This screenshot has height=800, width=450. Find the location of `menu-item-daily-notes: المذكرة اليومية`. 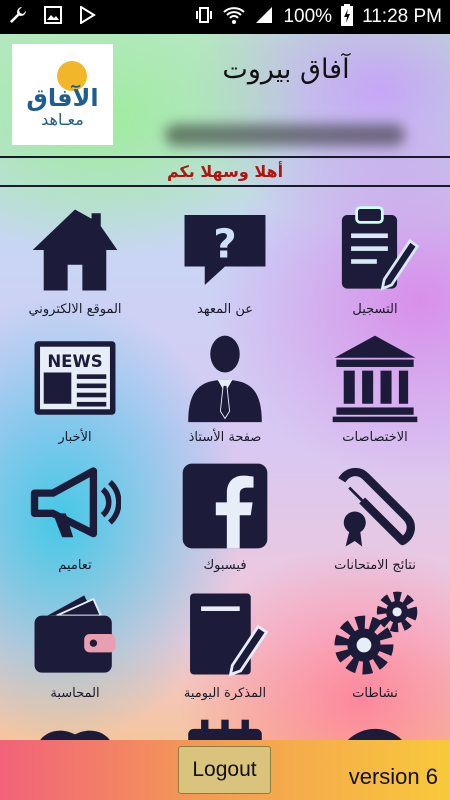

menu-item-daily-notes: المذكرة اليومية is located at coordinates (225, 644).